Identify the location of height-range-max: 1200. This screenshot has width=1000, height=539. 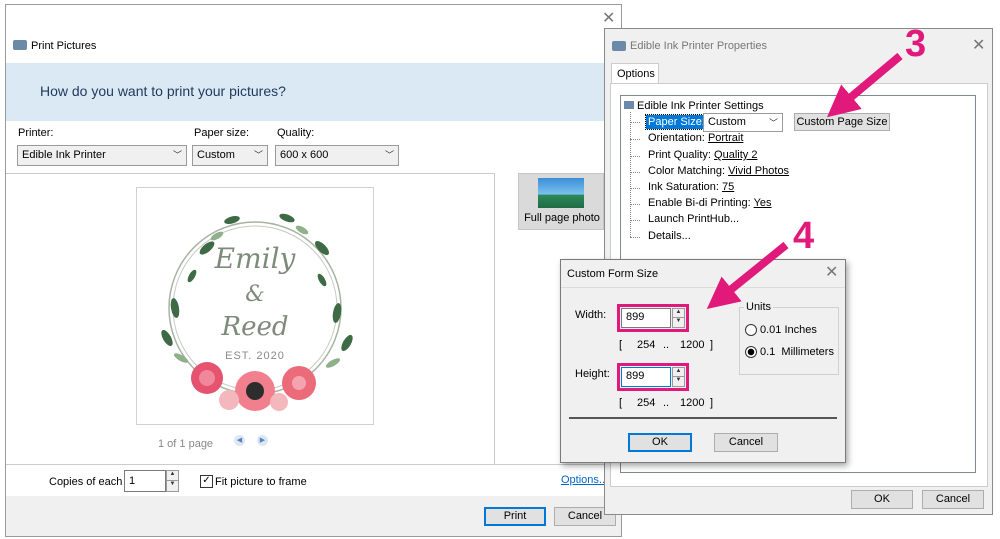
(692, 403).